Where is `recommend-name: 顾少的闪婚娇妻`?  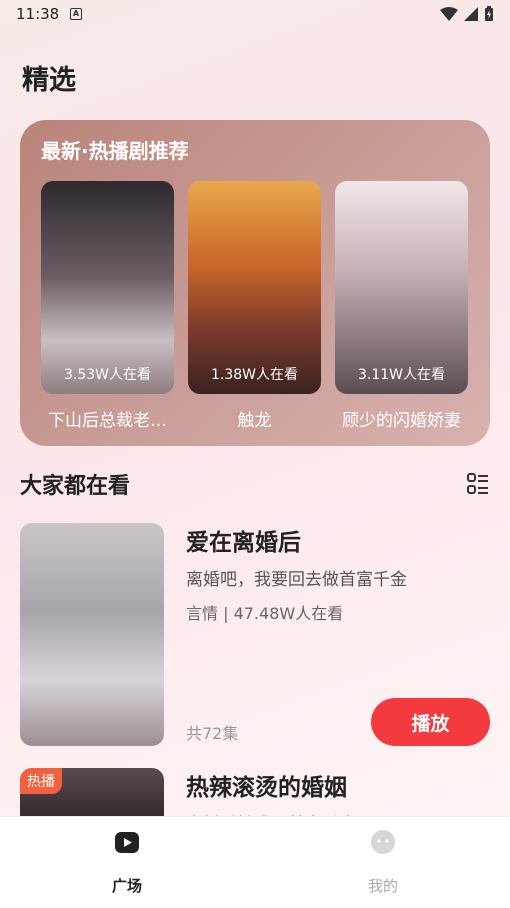
recommend-name: 顾少的闪婚娇妻 is located at coordinates (401, 421).